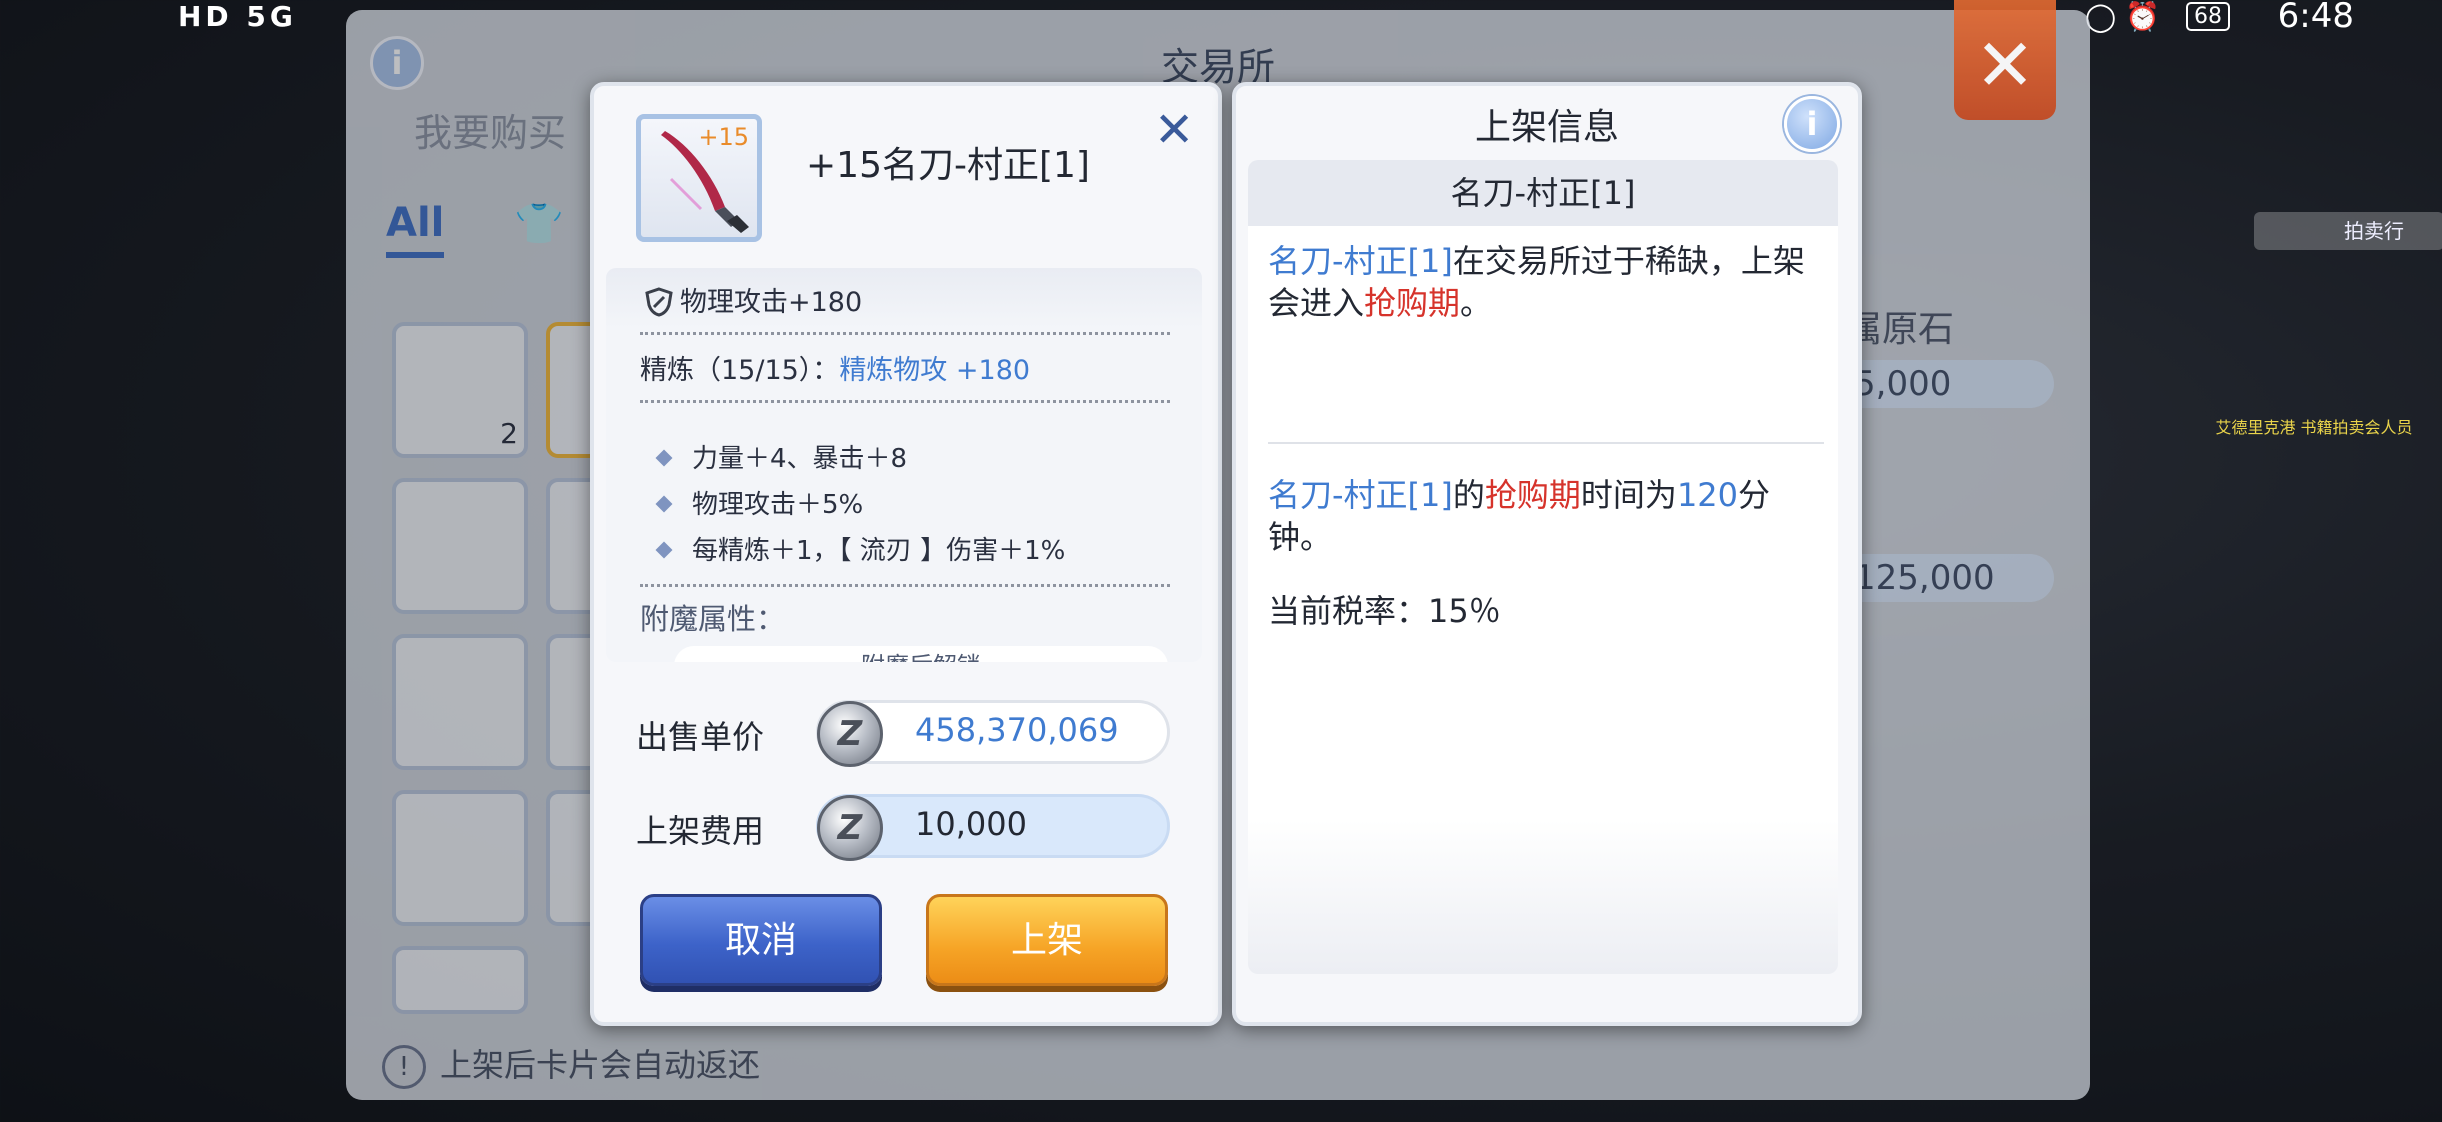 Image resolution: width=2442 pixels, height=1122 pixels. Describe the element at coordinates (1047, 940) in the screenshot. I see `list-item-button: 上架` at that location.